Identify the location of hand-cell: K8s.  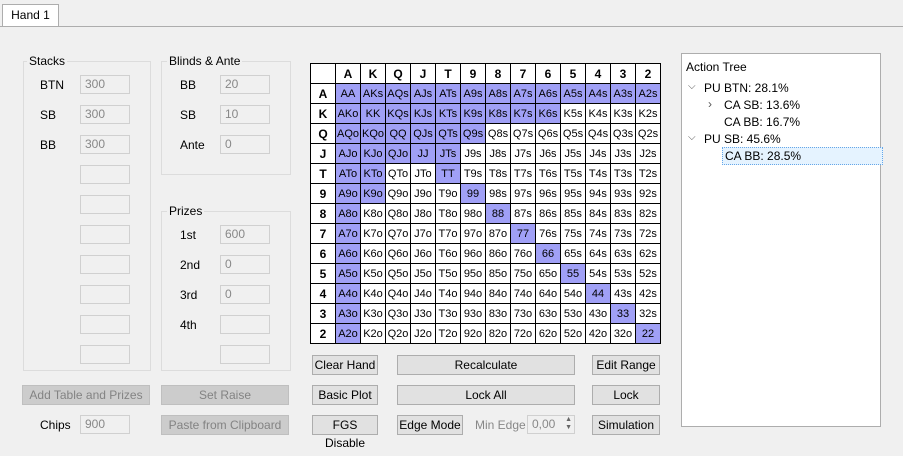
(498, 113).